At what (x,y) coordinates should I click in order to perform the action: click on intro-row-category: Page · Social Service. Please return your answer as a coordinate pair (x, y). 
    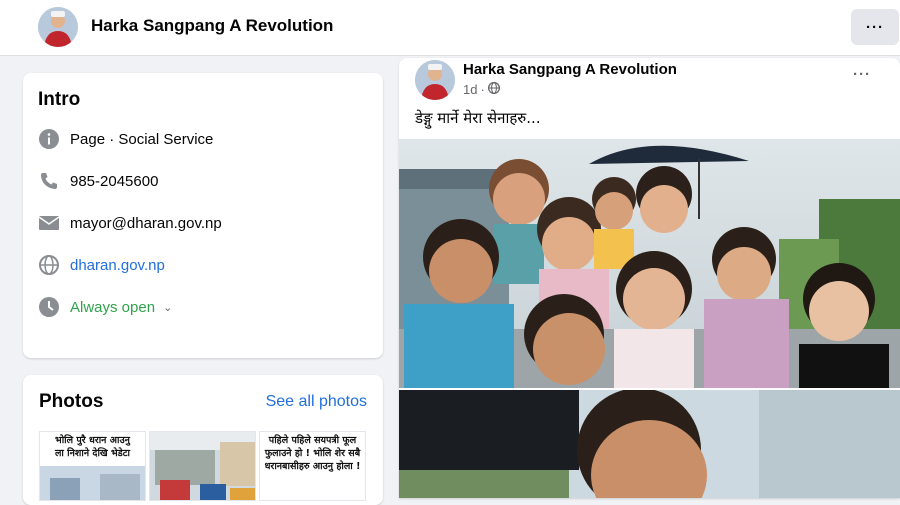
    Looking at the image, I should click on (125, 139).